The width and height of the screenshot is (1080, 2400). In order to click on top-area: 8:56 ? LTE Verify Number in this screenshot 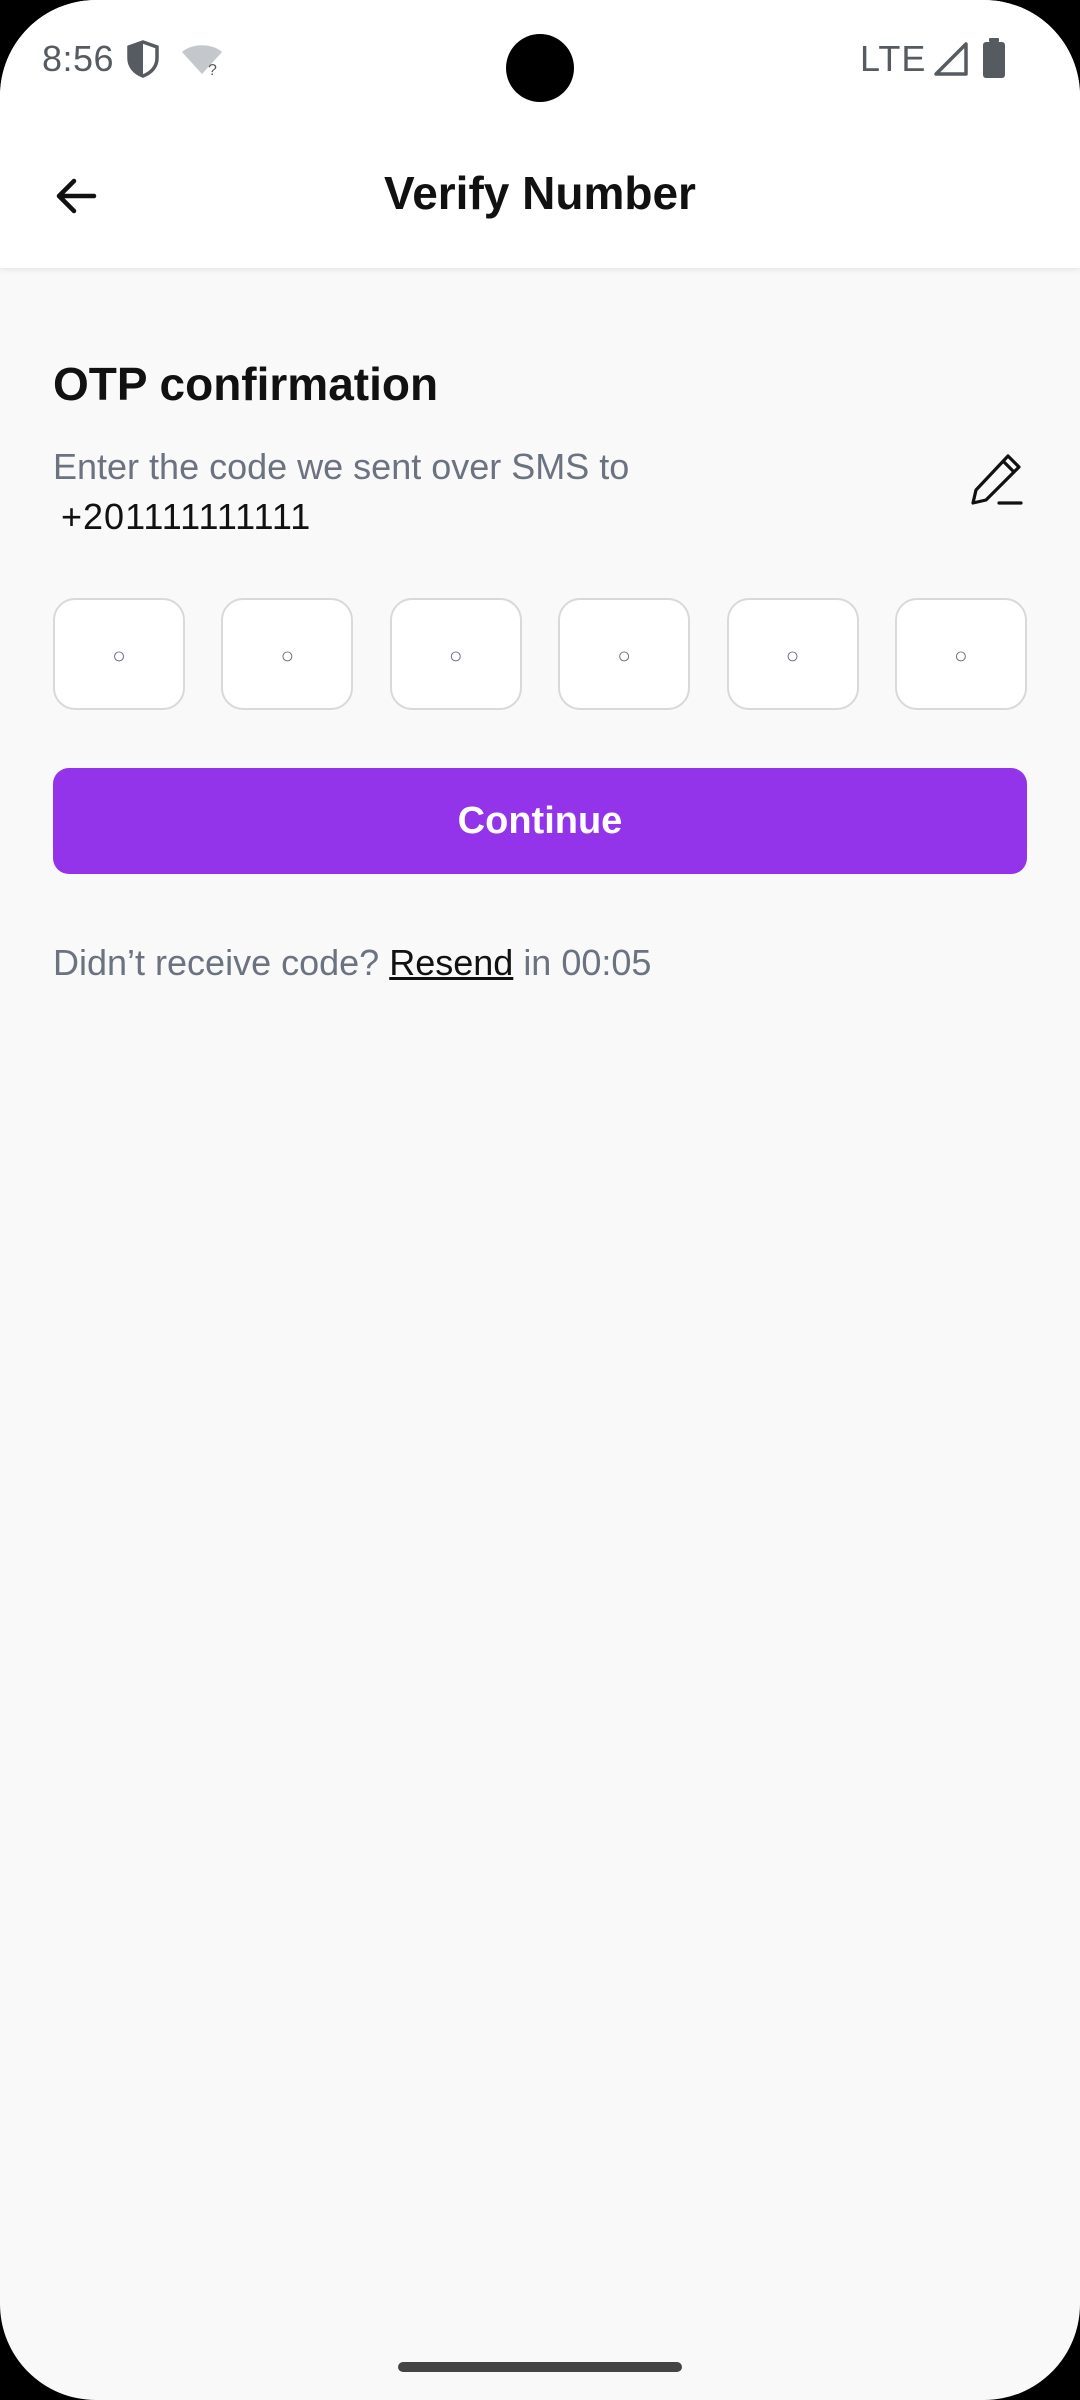, I will do `click(540, 134)`.